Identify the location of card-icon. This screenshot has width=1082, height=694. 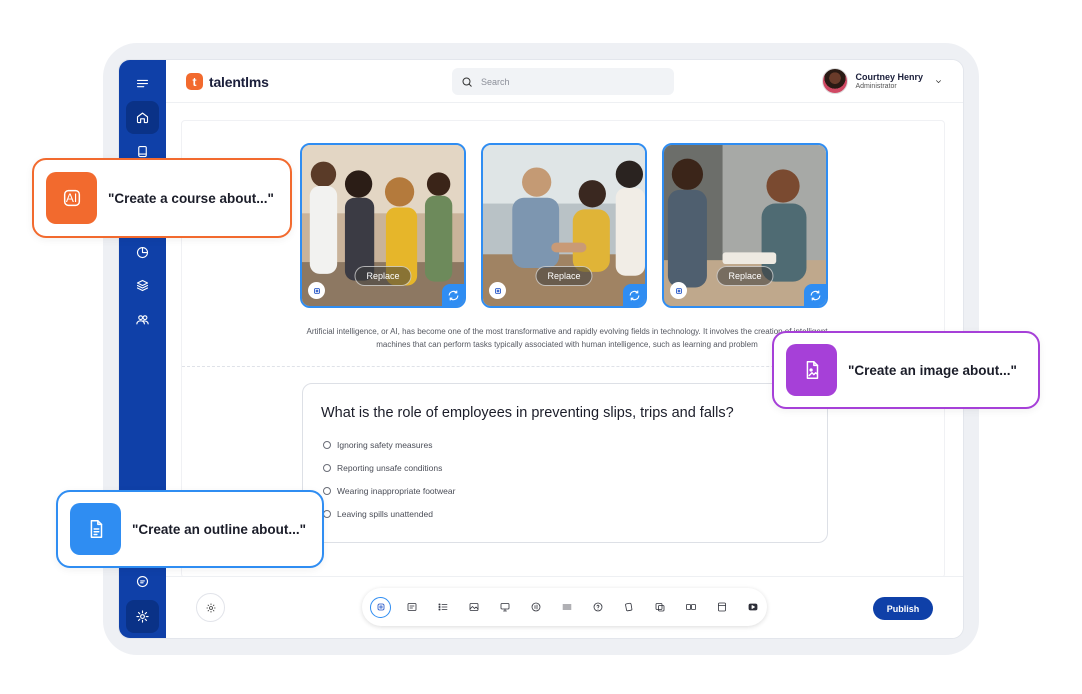
(721, 607).